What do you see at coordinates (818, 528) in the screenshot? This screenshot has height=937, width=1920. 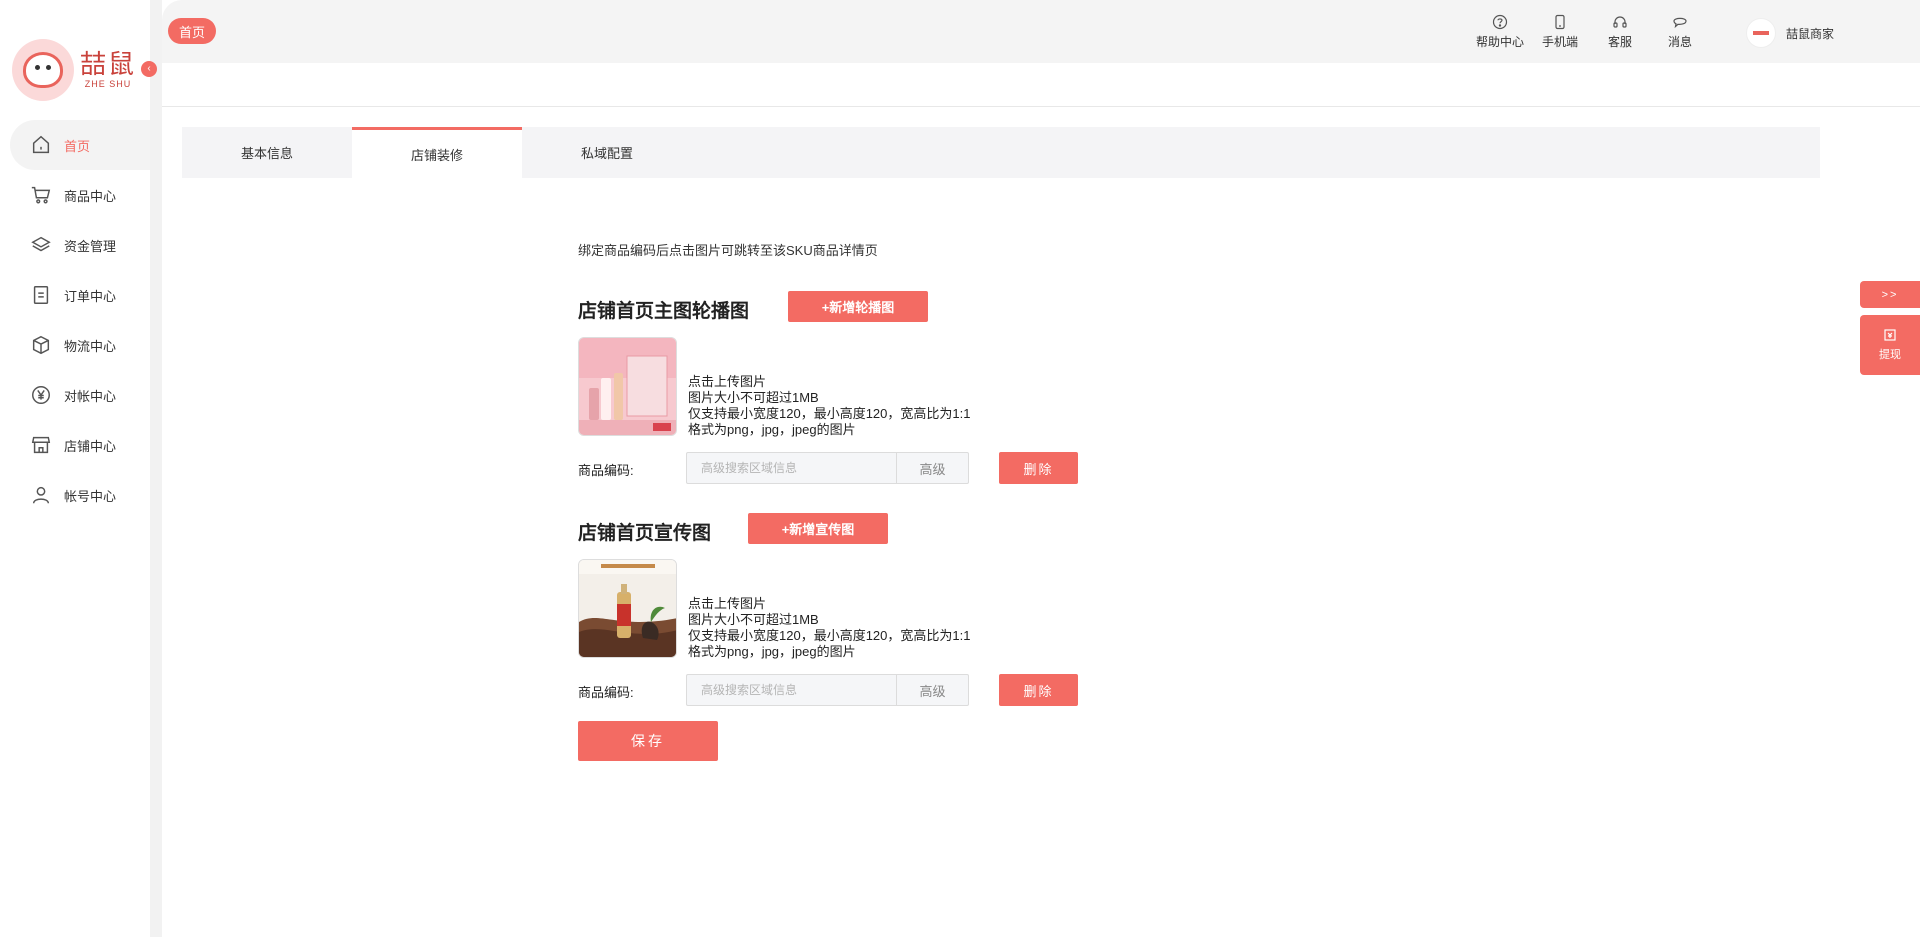 I see `add-promo-button: +新增宣传图` at bounding box center [818, 528].